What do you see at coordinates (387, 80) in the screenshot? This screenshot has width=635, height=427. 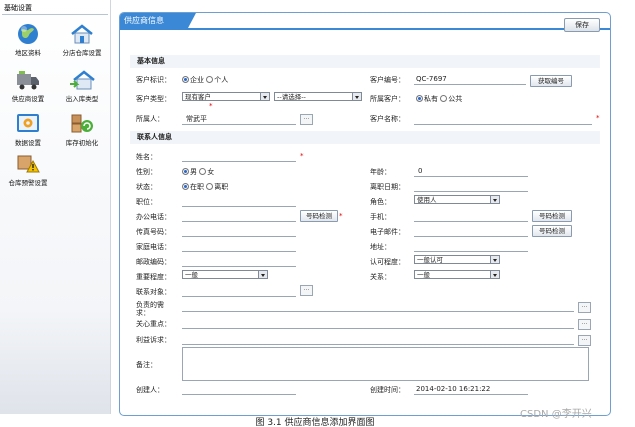 I see `customer-no-label: 客户编号：` at bounding box center [387, 80].